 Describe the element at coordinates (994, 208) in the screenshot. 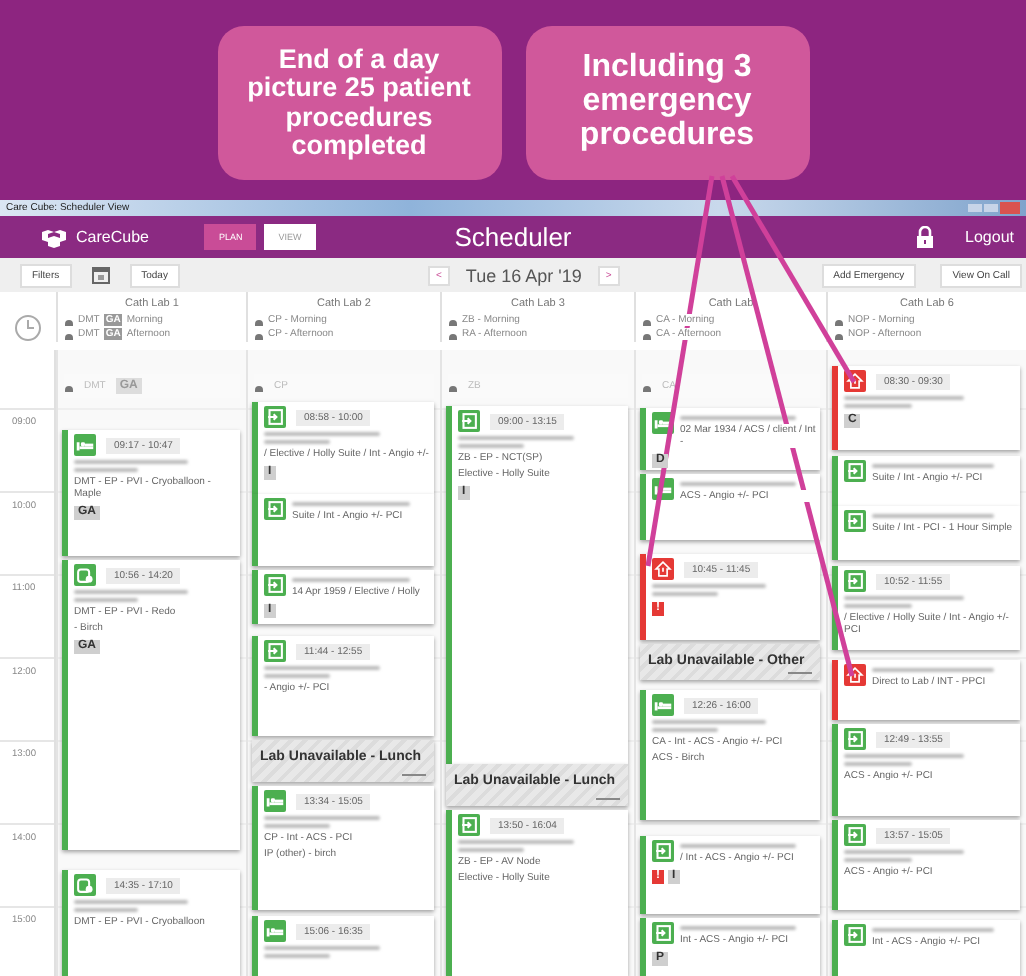

I see `window-controls-icon` at that location.